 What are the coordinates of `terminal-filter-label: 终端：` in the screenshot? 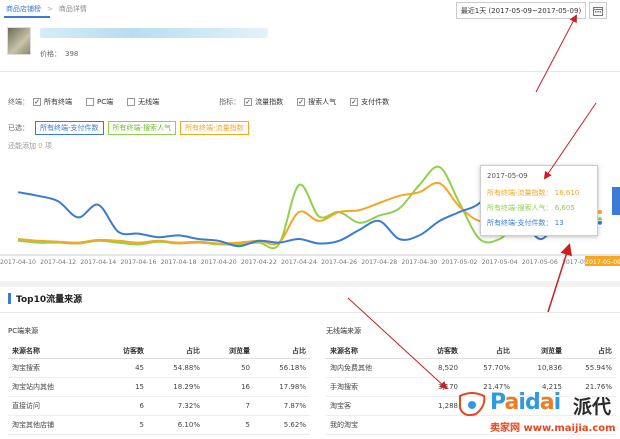 It's located at (18, 102).